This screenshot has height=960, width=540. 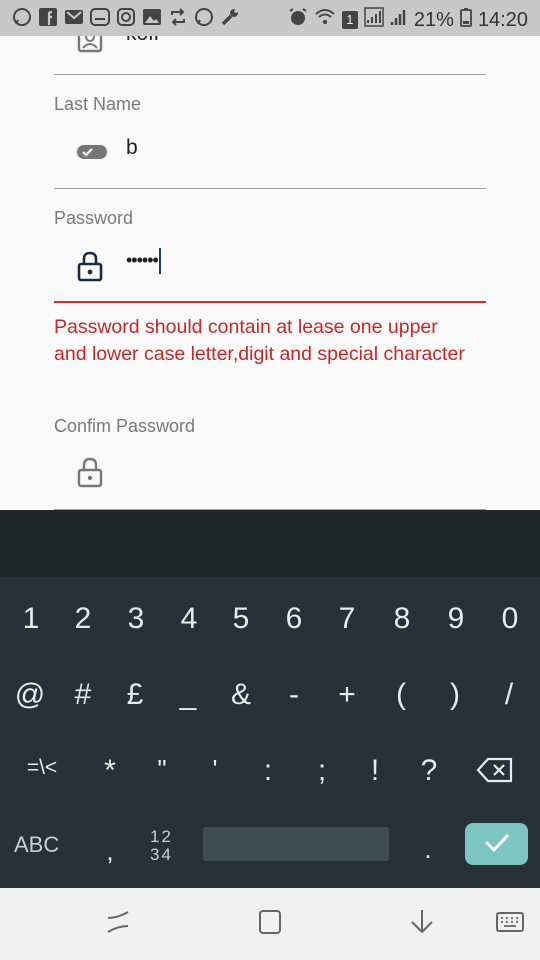 I want to click on password-underline, so click(x=270, y=302).